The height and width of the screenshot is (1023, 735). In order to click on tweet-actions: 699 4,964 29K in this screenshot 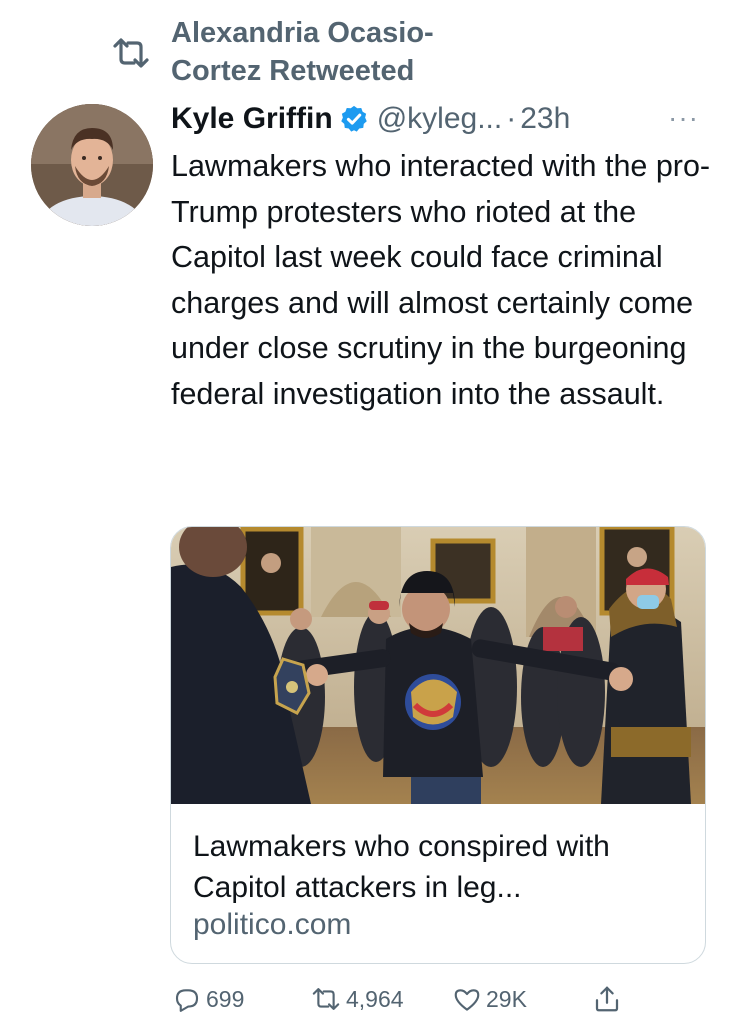, I will do `click(402, 1000)`.